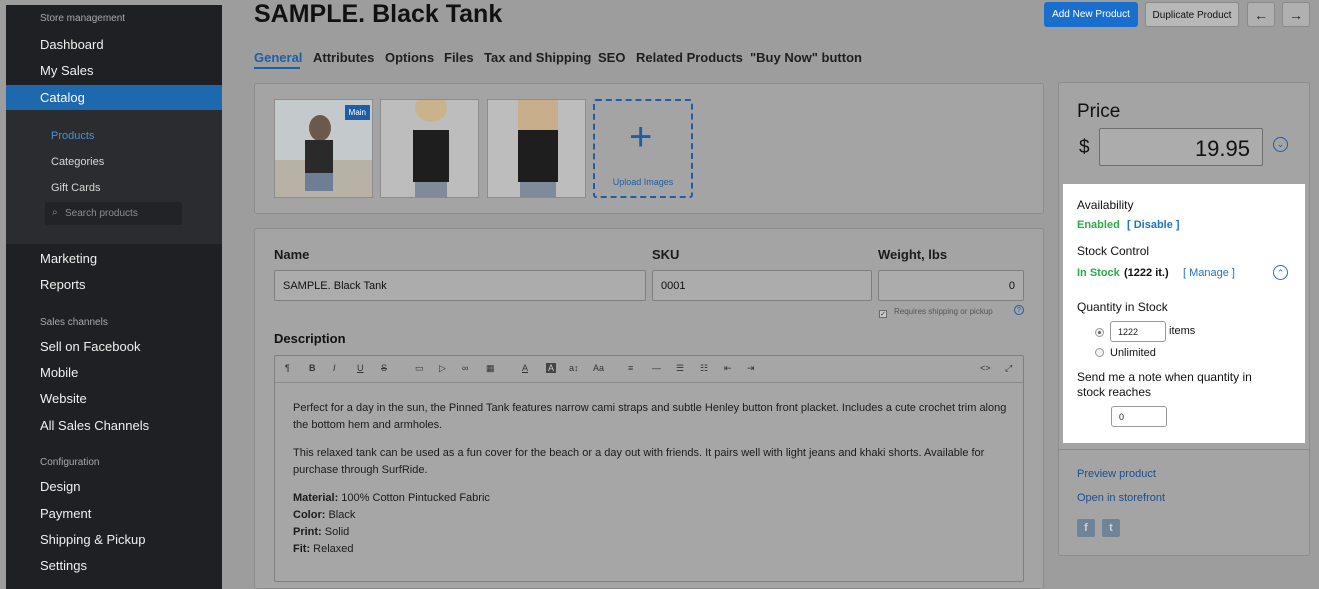 This screenshot has height=589, width=1319. What do you see at coordinates (1121, 498) in the screenshot?
I see `open-in-storefront-link: Open in storefront` at bounding box center [1121, 498].